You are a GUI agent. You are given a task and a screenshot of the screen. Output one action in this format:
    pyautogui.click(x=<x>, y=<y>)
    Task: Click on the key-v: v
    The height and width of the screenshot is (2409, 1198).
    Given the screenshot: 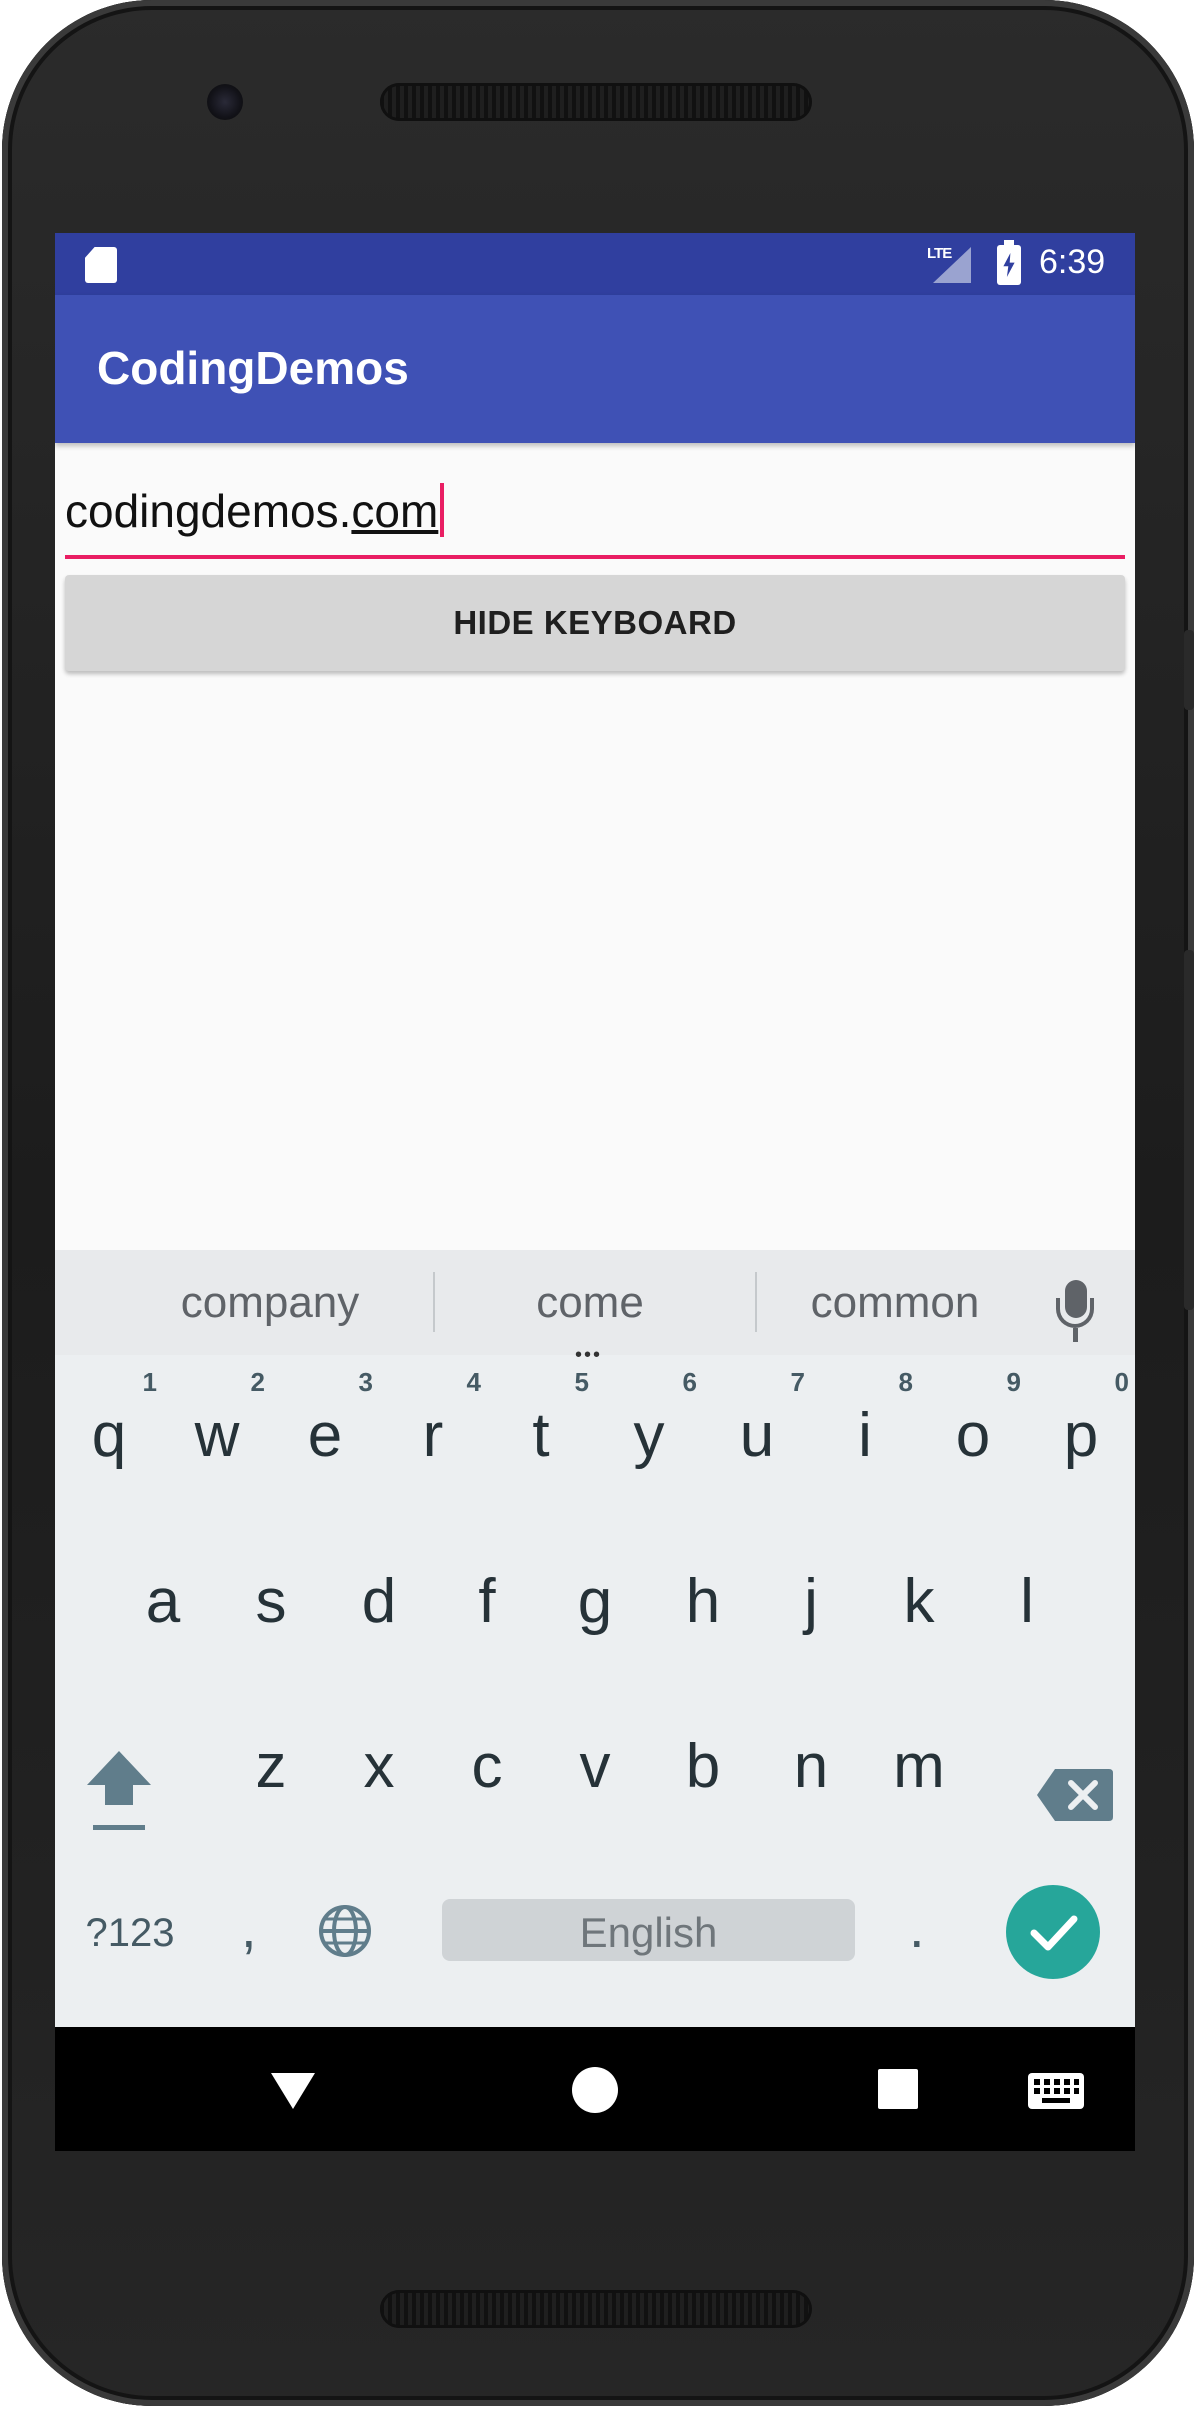 What is the action you would take?
    pyautogui.click(x=595, y=1761)
    